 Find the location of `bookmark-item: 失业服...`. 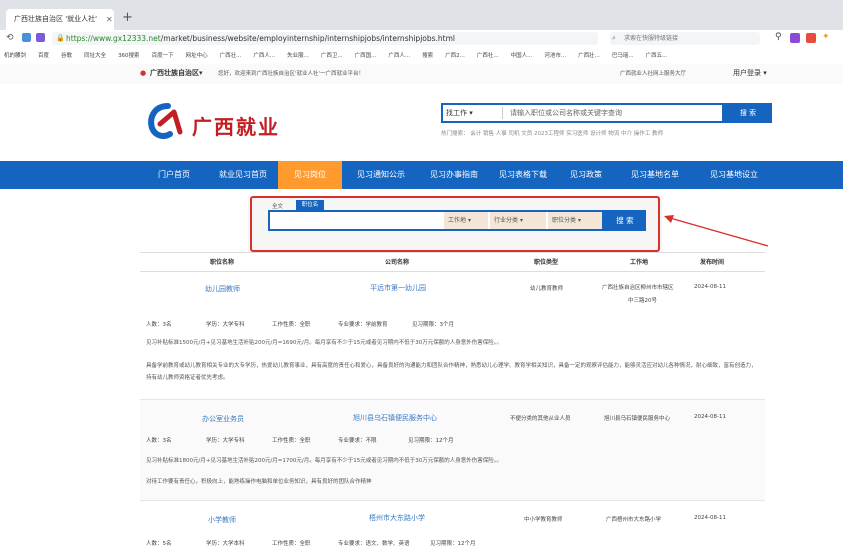

bookmark-item: 失业服... is located at coordinates (298, 56).